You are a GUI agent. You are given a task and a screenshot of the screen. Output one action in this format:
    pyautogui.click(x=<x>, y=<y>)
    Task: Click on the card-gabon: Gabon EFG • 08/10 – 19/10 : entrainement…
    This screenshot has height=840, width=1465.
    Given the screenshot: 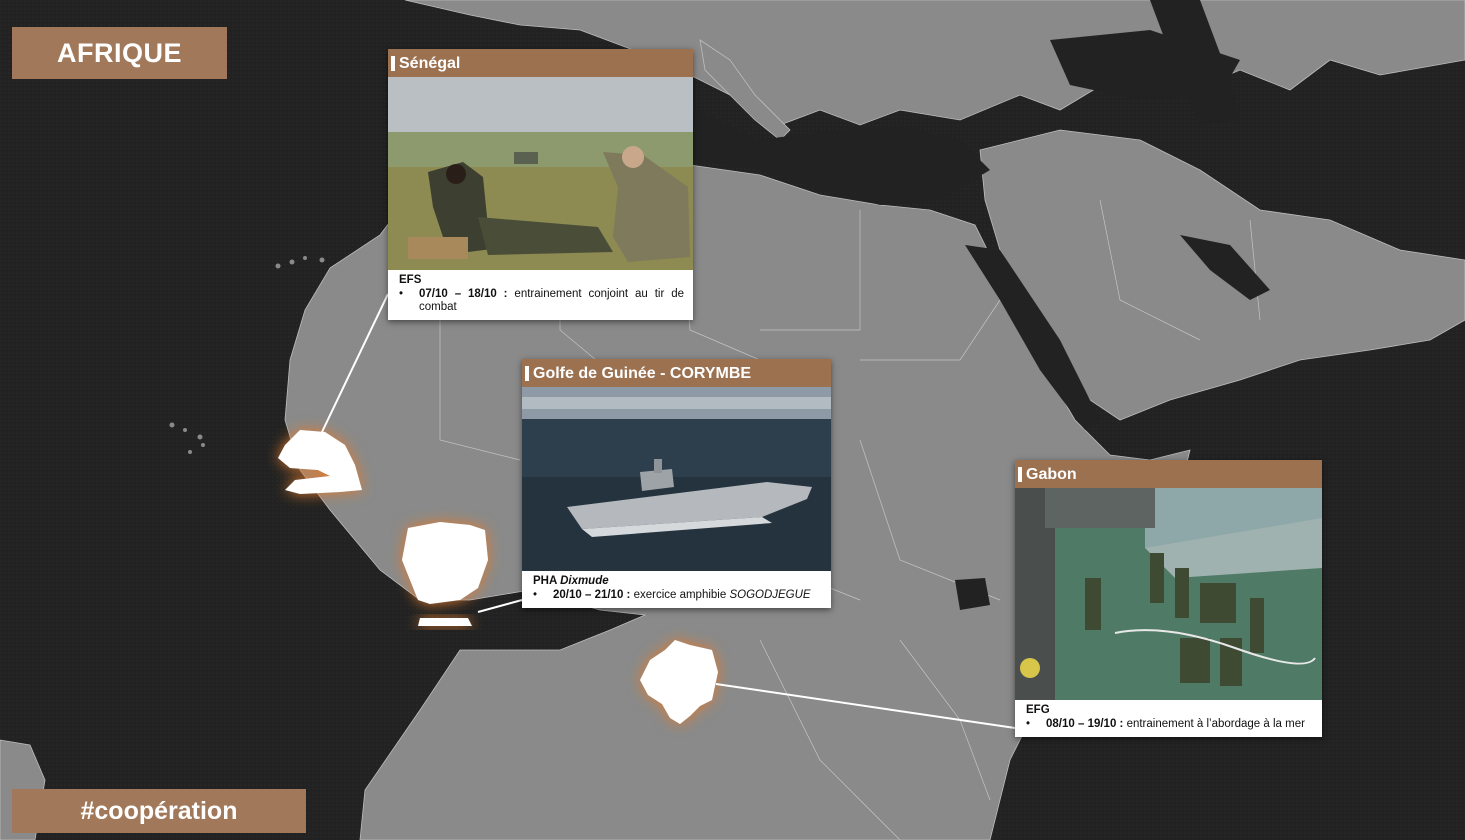 What is the action you would take?
    pyautogui.click(x=1168, y=598)
    